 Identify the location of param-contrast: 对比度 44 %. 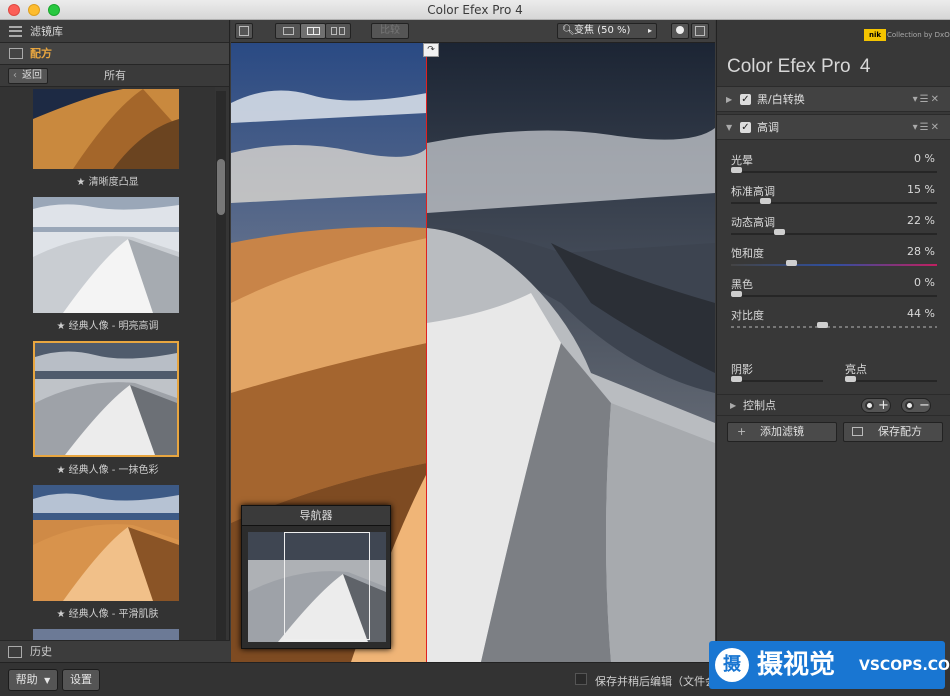
(834, 322).